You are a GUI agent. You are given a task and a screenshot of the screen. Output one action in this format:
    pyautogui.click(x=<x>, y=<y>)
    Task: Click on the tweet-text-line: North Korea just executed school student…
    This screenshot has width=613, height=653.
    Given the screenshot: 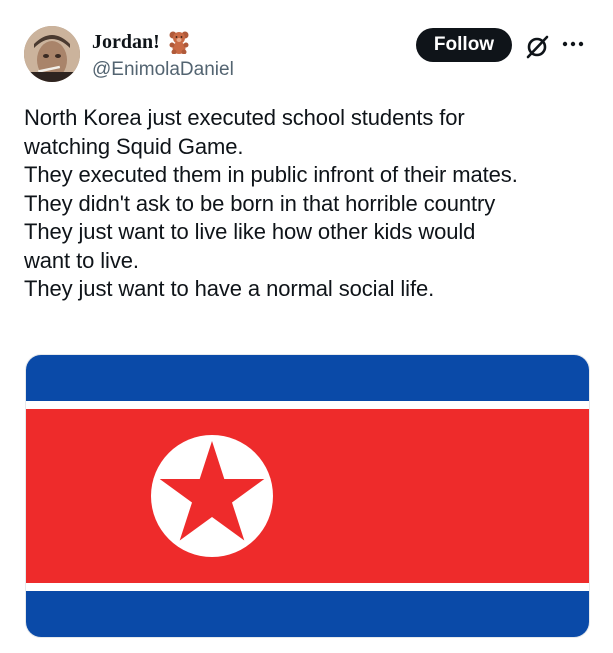 What is the action you would take?
    pyautogui.click(x=244, y=117)
    